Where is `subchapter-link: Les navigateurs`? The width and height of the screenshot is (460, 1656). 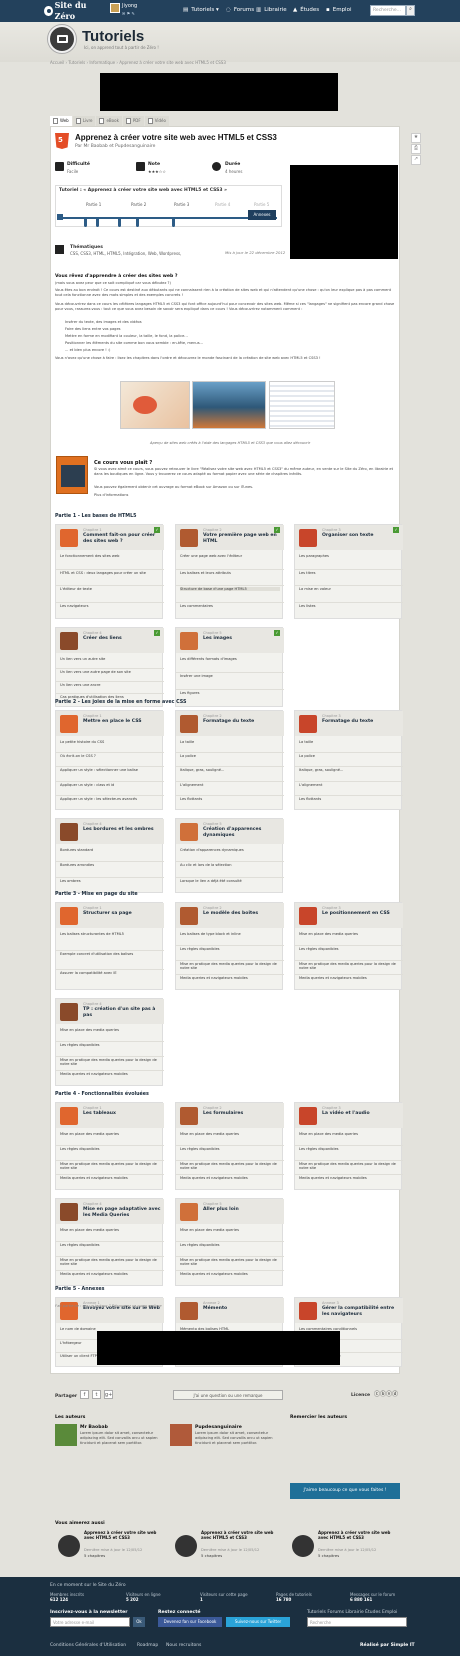
subchapter-link: Les navigateurs is located at coordinates (110, 606).